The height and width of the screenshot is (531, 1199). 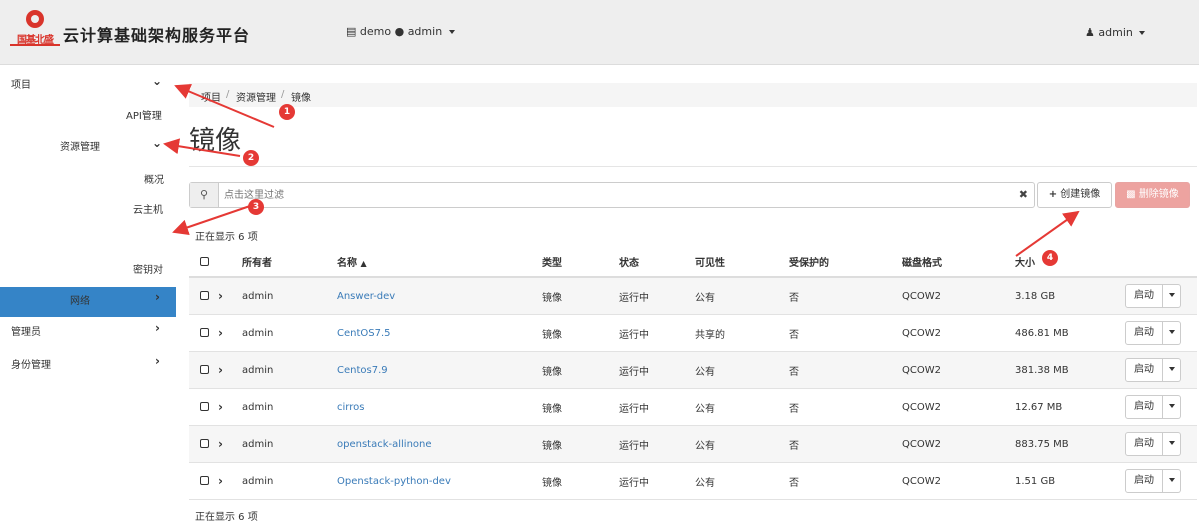 I want to click on cell-owner: admin, so click(x=289, y=333).